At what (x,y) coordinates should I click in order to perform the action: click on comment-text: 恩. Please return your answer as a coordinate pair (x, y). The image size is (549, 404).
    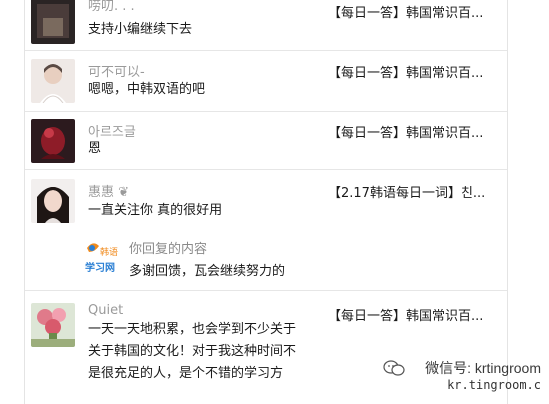
    Looking at the image, I should click on (95, 148).